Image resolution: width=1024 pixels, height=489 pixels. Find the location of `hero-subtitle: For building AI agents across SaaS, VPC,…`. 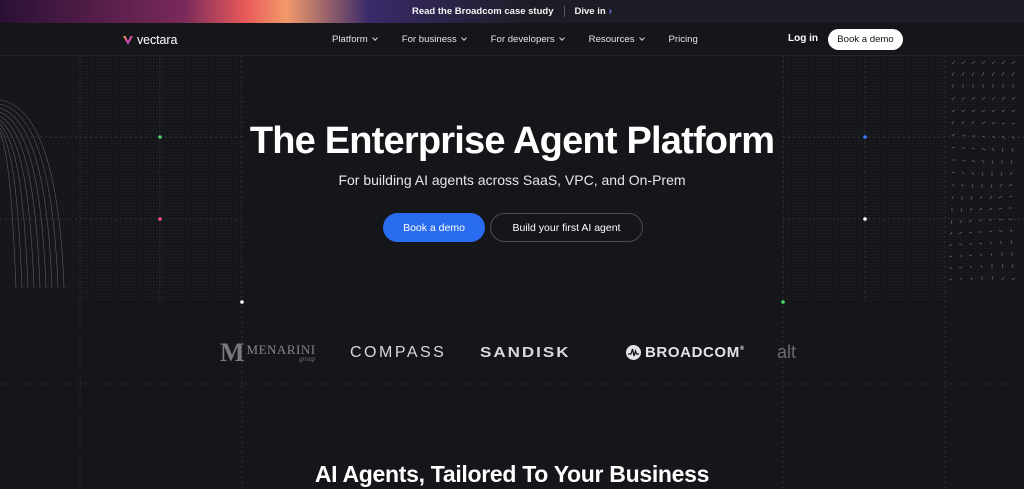

hero-subtitle: For building AI agents across SaaS, VPC,… is located at coordinates (512, 180).